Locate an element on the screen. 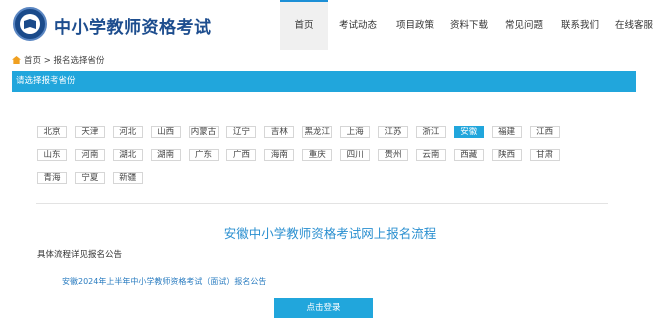  announcement-link: 安徽2024年上半年中小学教师资格考试（面试）报名公告 is located at coordinates (164, 281).